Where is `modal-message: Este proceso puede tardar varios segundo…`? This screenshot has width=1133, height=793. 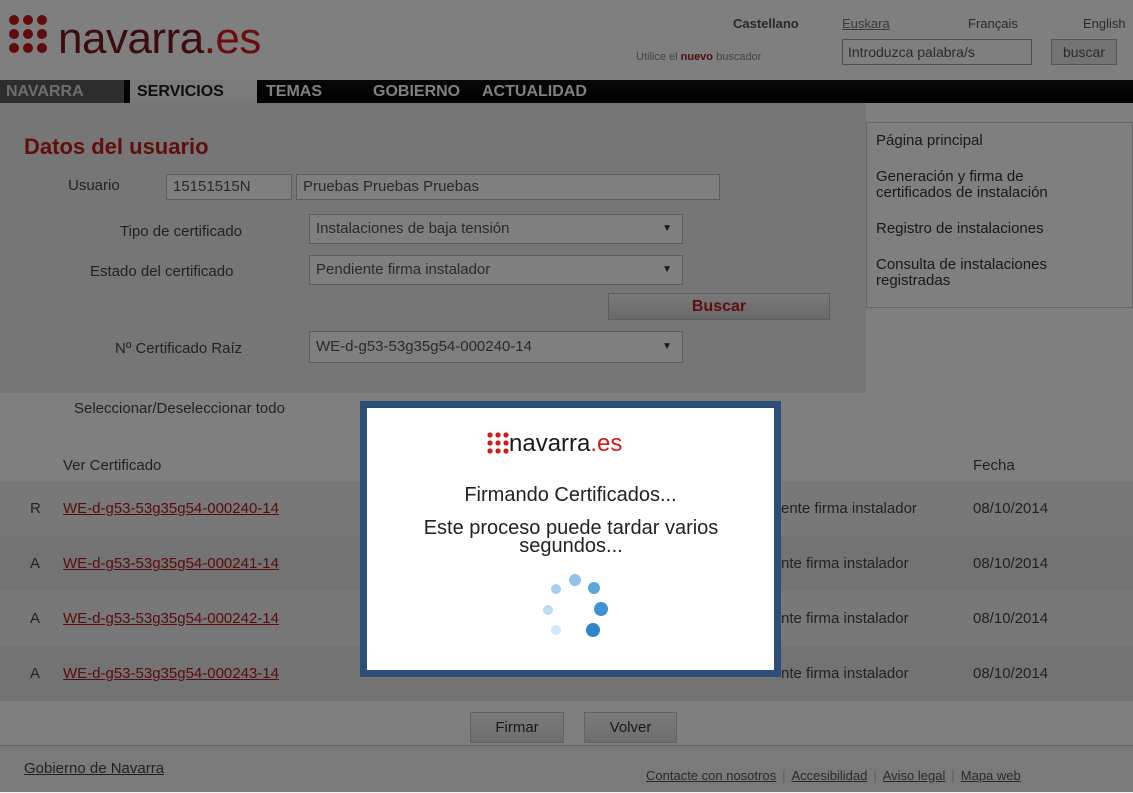
modal-message: Este proceso puede tardar varios segundo… is located at coordinates (571, 537).